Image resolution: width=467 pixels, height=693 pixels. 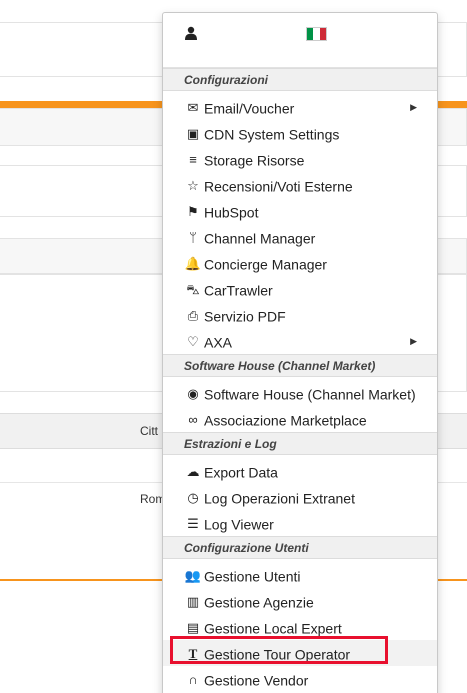 What do you see at coordinates (285, 420) in the screenshot?
I see `menu-item-label: Associazione Marketplace` at bounding box center [285, 420].